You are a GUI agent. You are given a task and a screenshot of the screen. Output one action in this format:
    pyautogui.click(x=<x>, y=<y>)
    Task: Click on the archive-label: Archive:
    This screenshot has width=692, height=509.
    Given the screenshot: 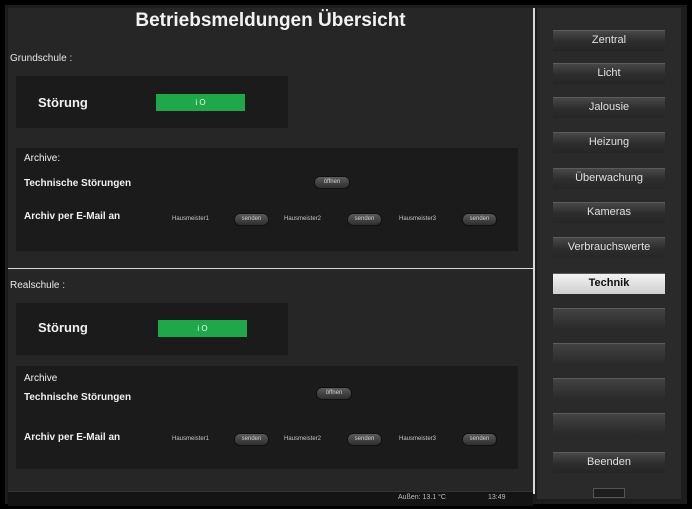 What is the action you would take?
    pyautogui.click(x=42, y=158)
    